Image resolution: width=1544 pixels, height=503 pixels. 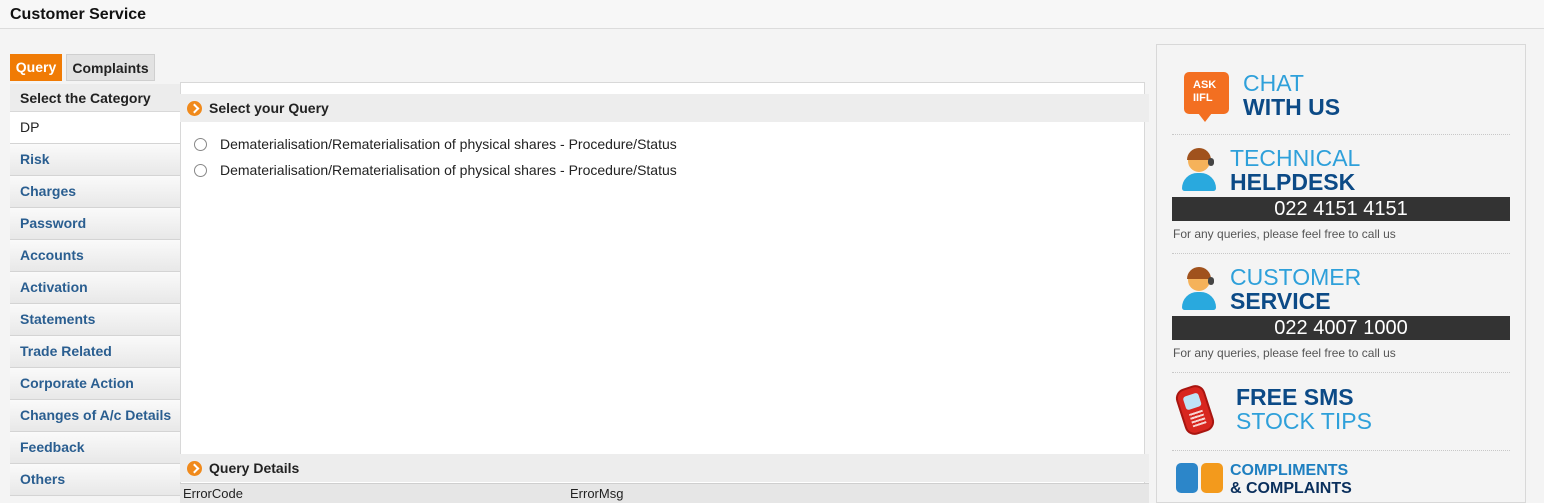 What do you see at coordinates (95, 352) in the screenshot?
I see `sidebar-item-trade-related: Trade Related` at bounding box center [95, 352].